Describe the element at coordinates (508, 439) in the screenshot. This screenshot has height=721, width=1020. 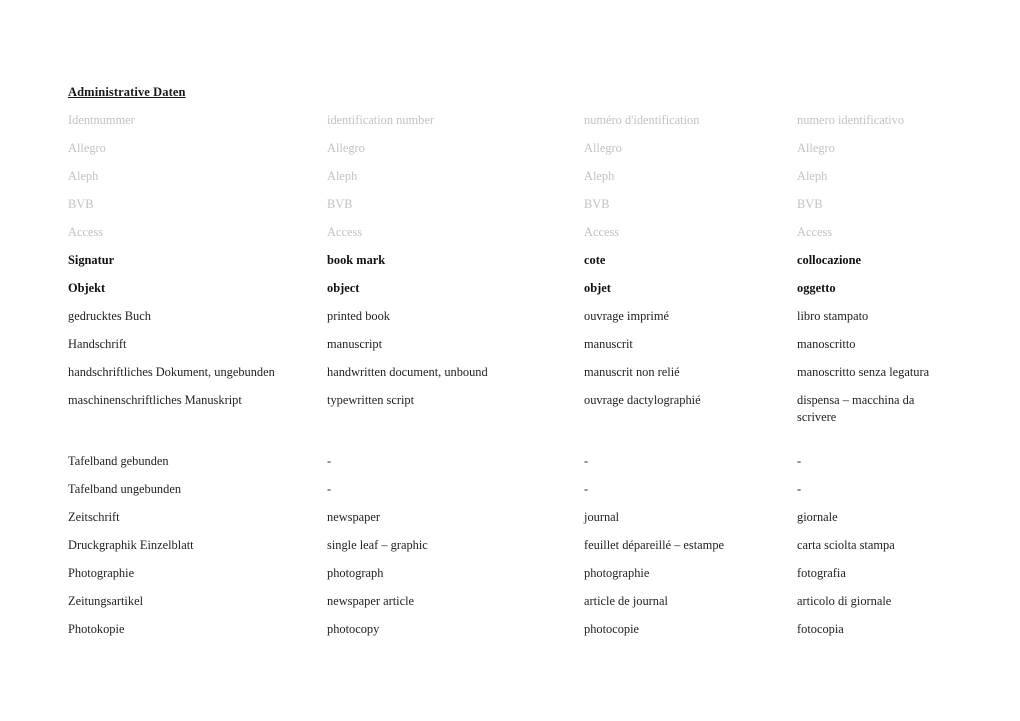
I see `table-row-spacer` at that location.